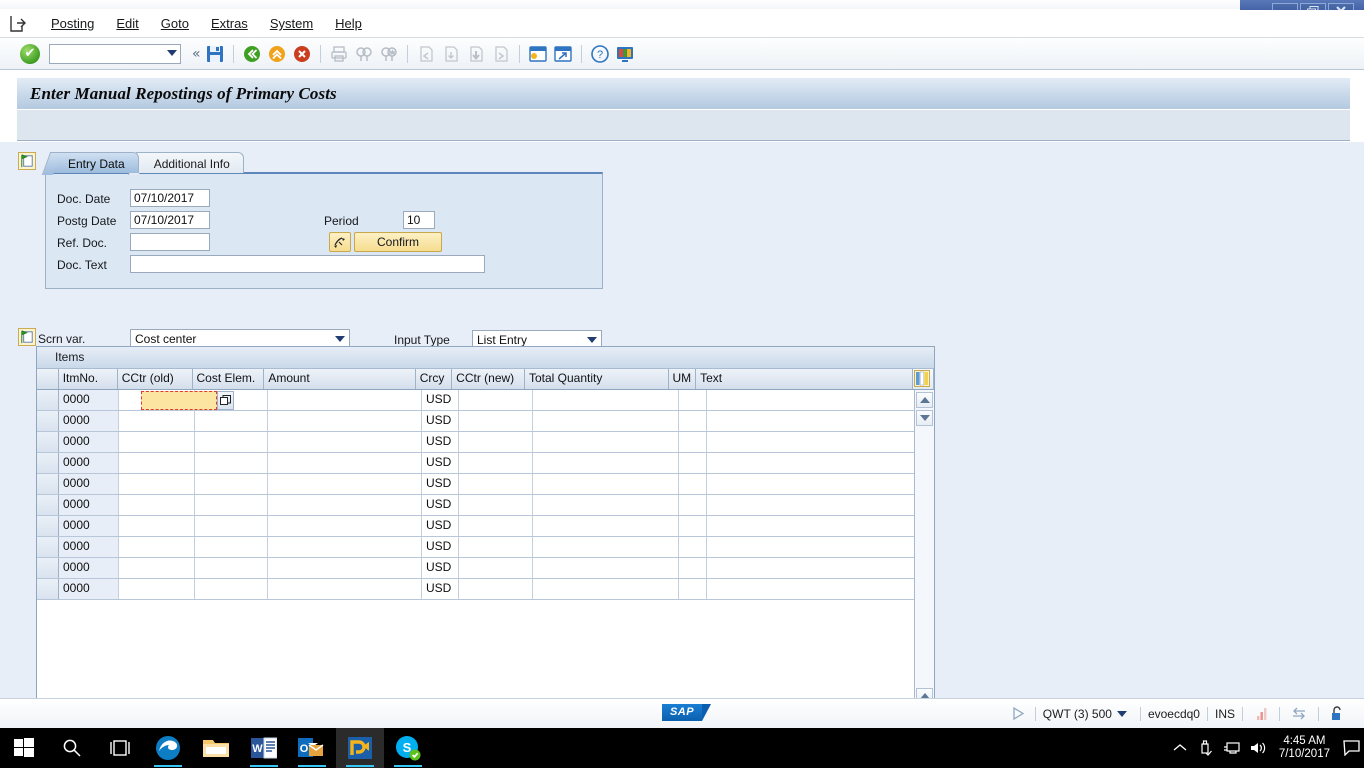 The height and width of the screenshot is (768, 1364). Describe the element at coordinates (398, 242) in the screenshot. I see `confirm-button: Confirm` at that location.